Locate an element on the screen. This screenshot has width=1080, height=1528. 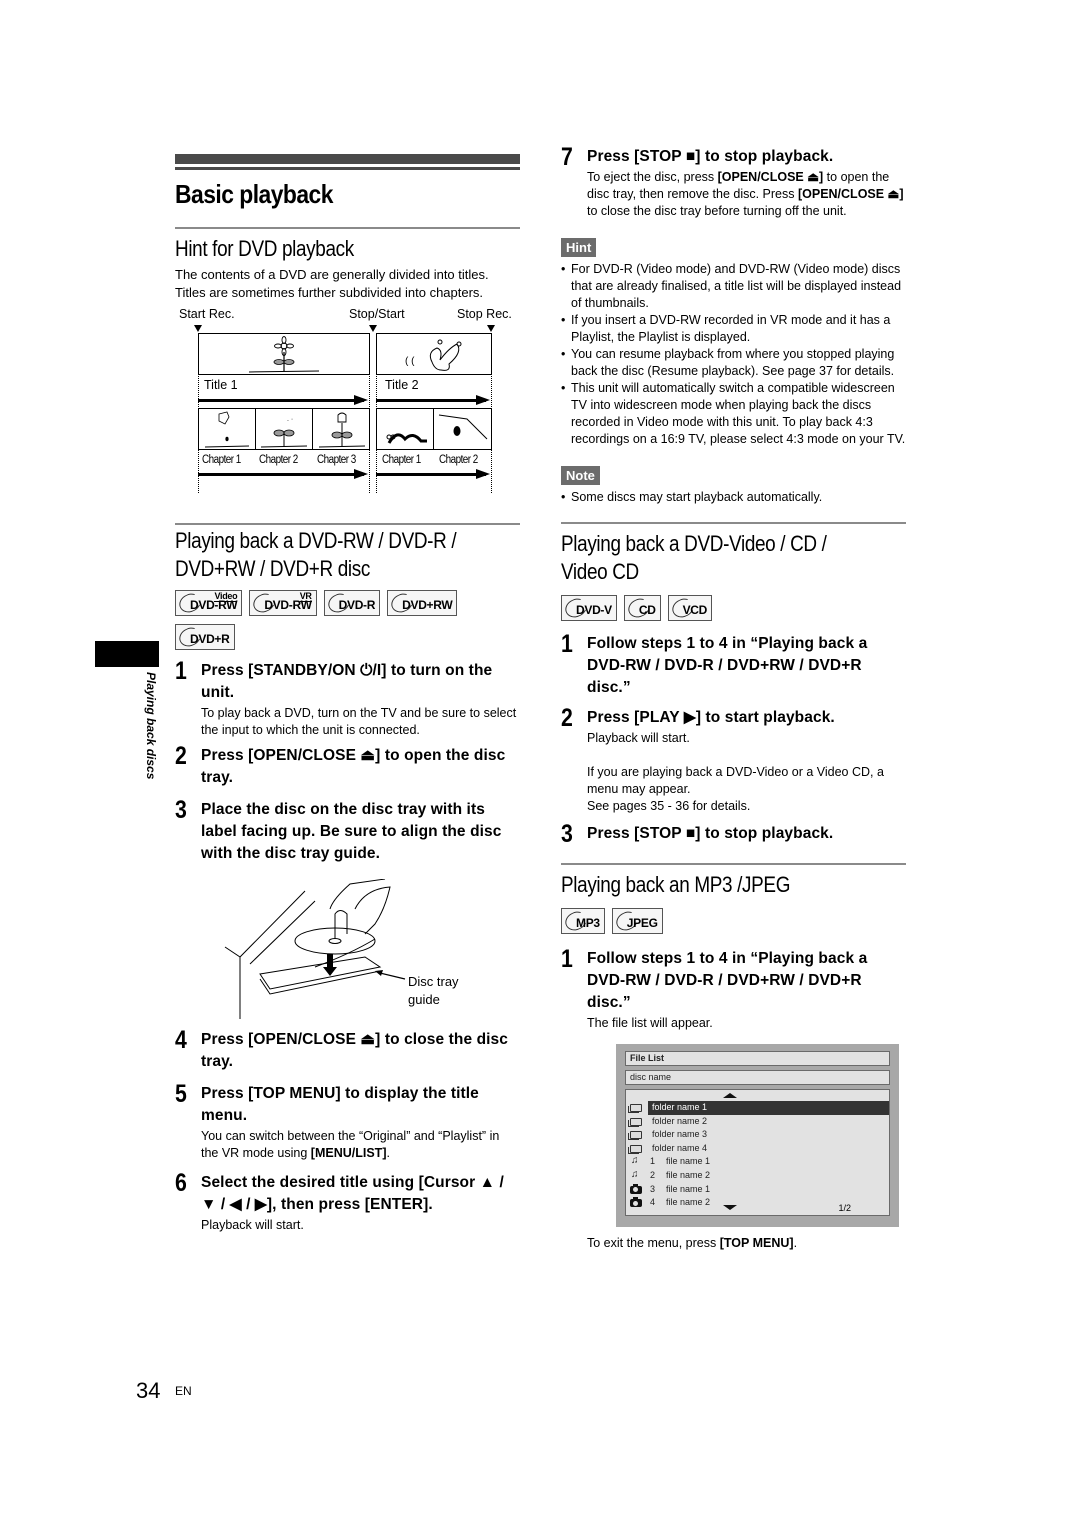
folder-name: folder name 4 is located at coordinates (680, 1147).